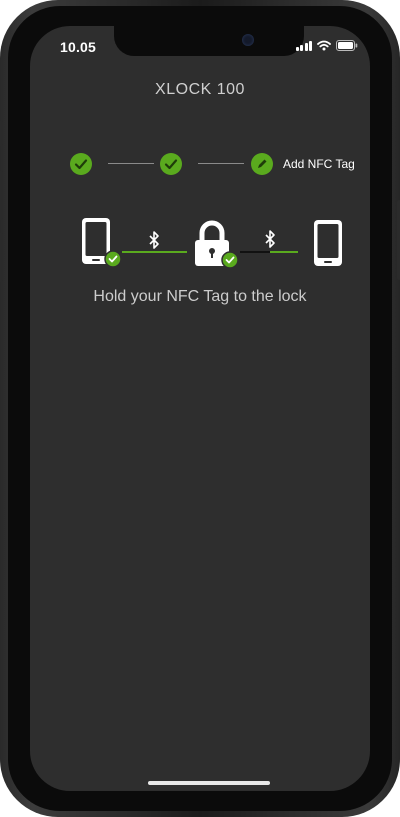 The width and height of the screenshot is (400, 817). Describe the element at coordinates (113, 259) in the screenshot. I see `left-phone-check-icon` at that location.